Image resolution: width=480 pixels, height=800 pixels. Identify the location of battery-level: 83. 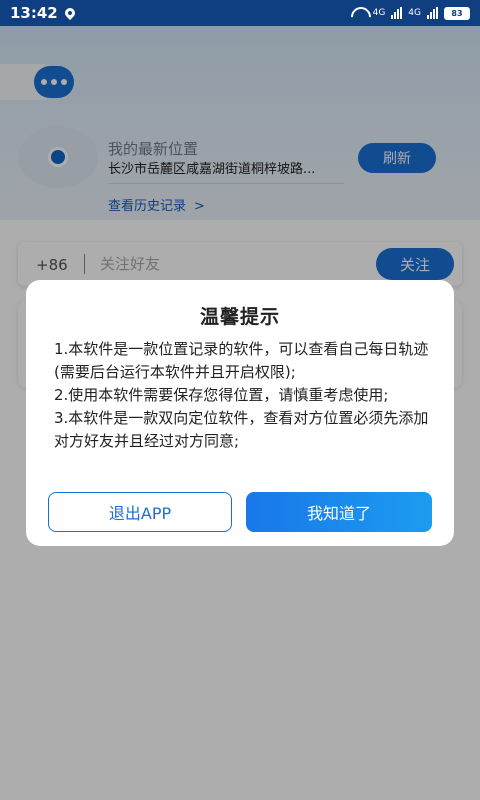
(457, 13).